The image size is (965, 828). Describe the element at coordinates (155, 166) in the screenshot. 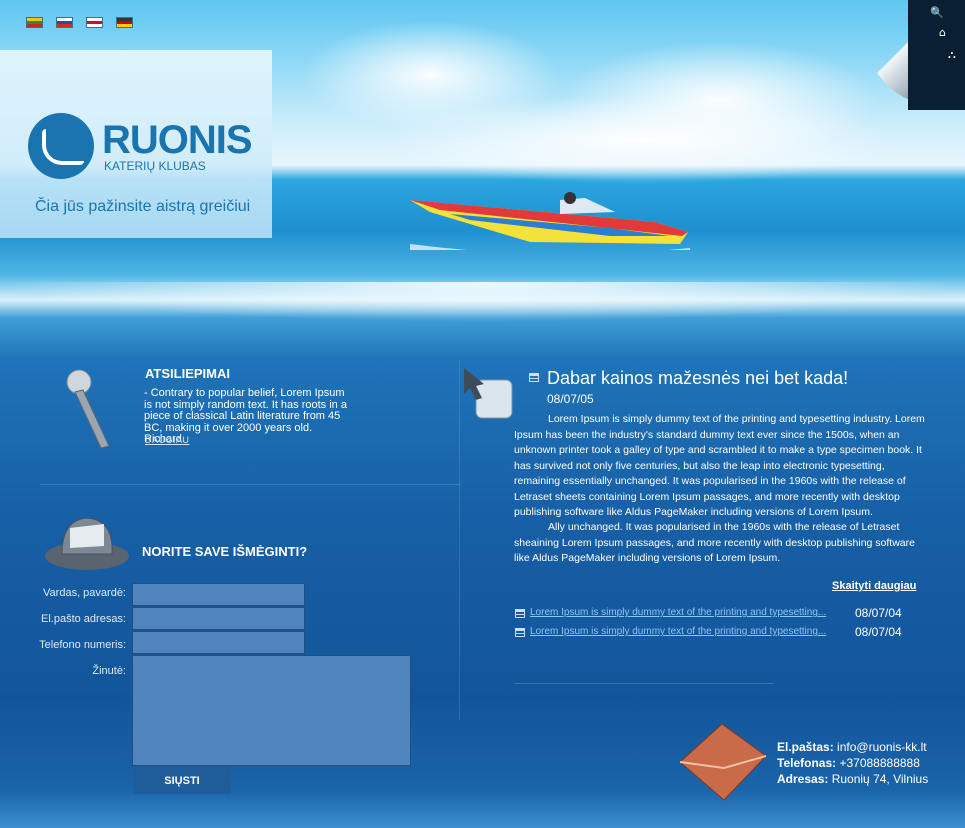

I see `brand-subtitle: KATERIŲ KLUBAS` at that location.